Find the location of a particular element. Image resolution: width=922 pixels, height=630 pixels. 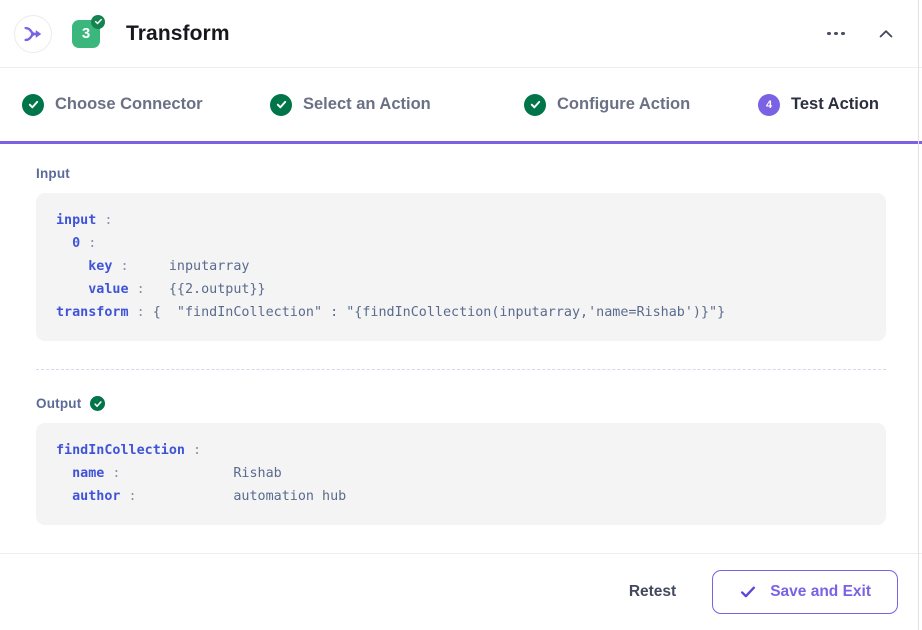

code-key: name is located at coordinates (80, 473).